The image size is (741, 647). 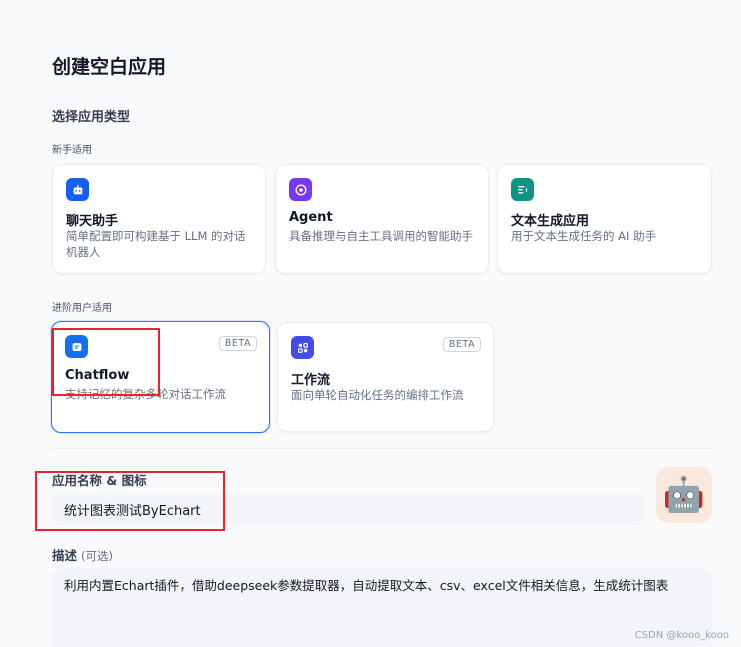 What do you see at coordinates (300, 189) in the screenshot?
I see `agent-icon` at bounding box center [300, 189].